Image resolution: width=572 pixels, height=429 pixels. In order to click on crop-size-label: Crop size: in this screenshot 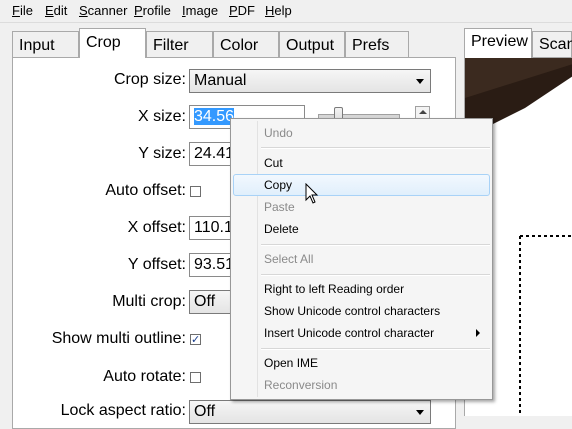, I will do `click(149, 79)`.